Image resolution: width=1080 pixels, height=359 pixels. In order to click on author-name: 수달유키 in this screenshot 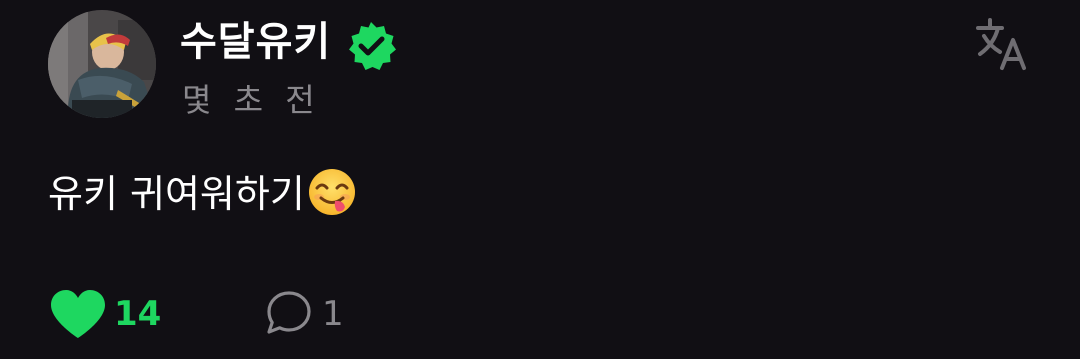, I will do `click(255, 42)`.